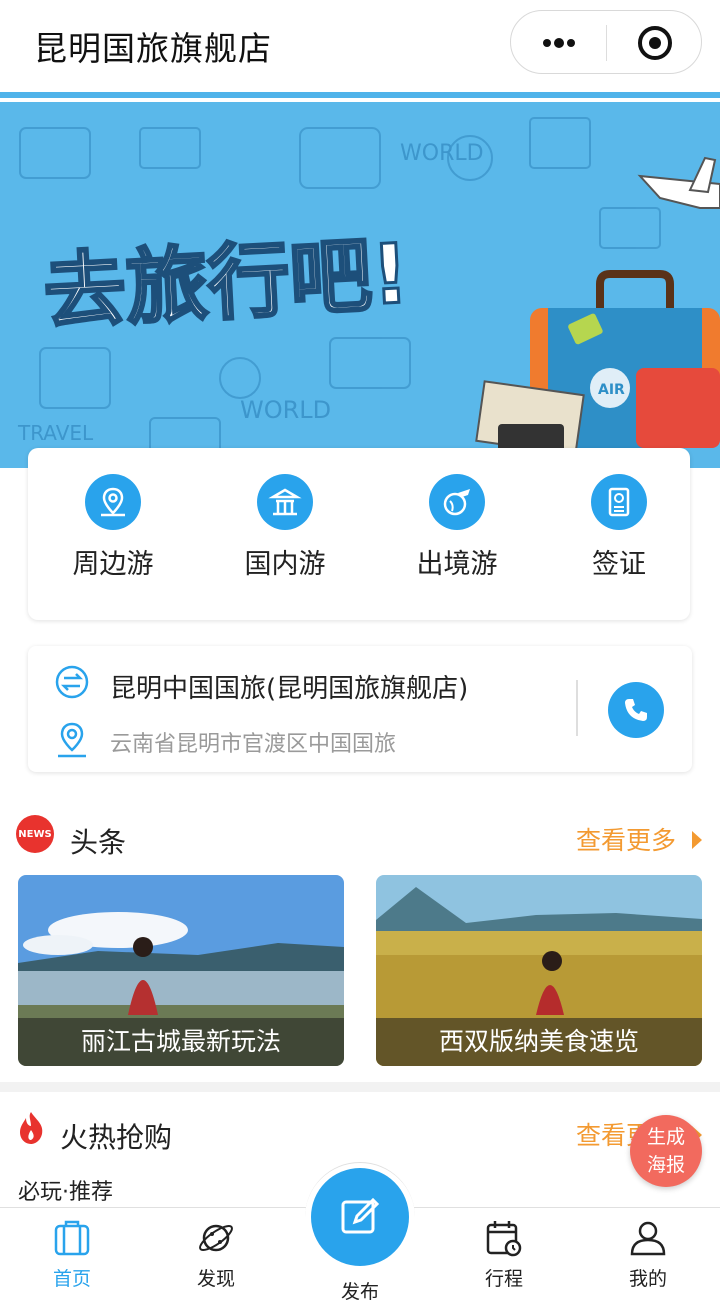 The width and height of the screenshot is (720, 1303). I want to click on edit-icon, so click(360, 1215).